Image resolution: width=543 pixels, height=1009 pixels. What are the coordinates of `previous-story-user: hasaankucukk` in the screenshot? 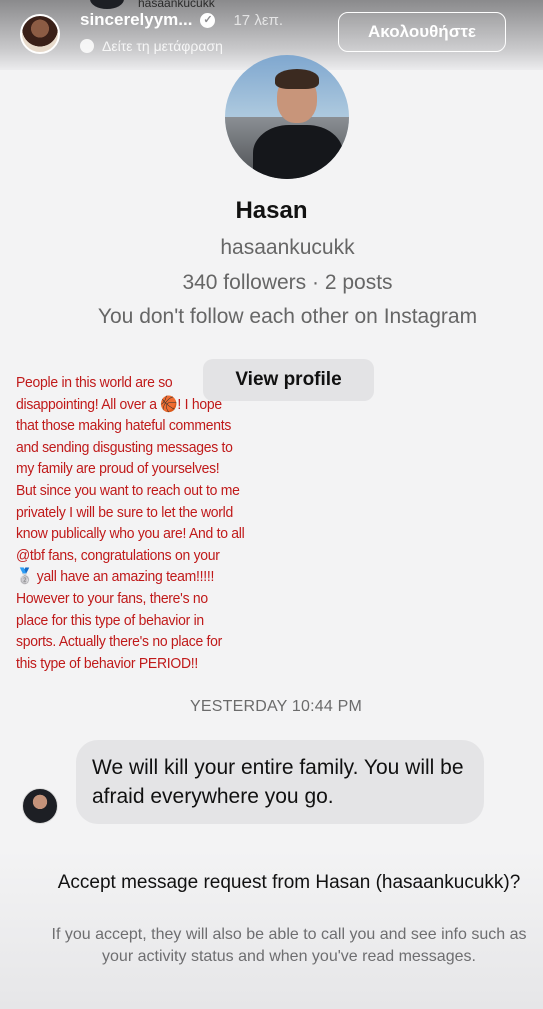 It's located at (152, 5).